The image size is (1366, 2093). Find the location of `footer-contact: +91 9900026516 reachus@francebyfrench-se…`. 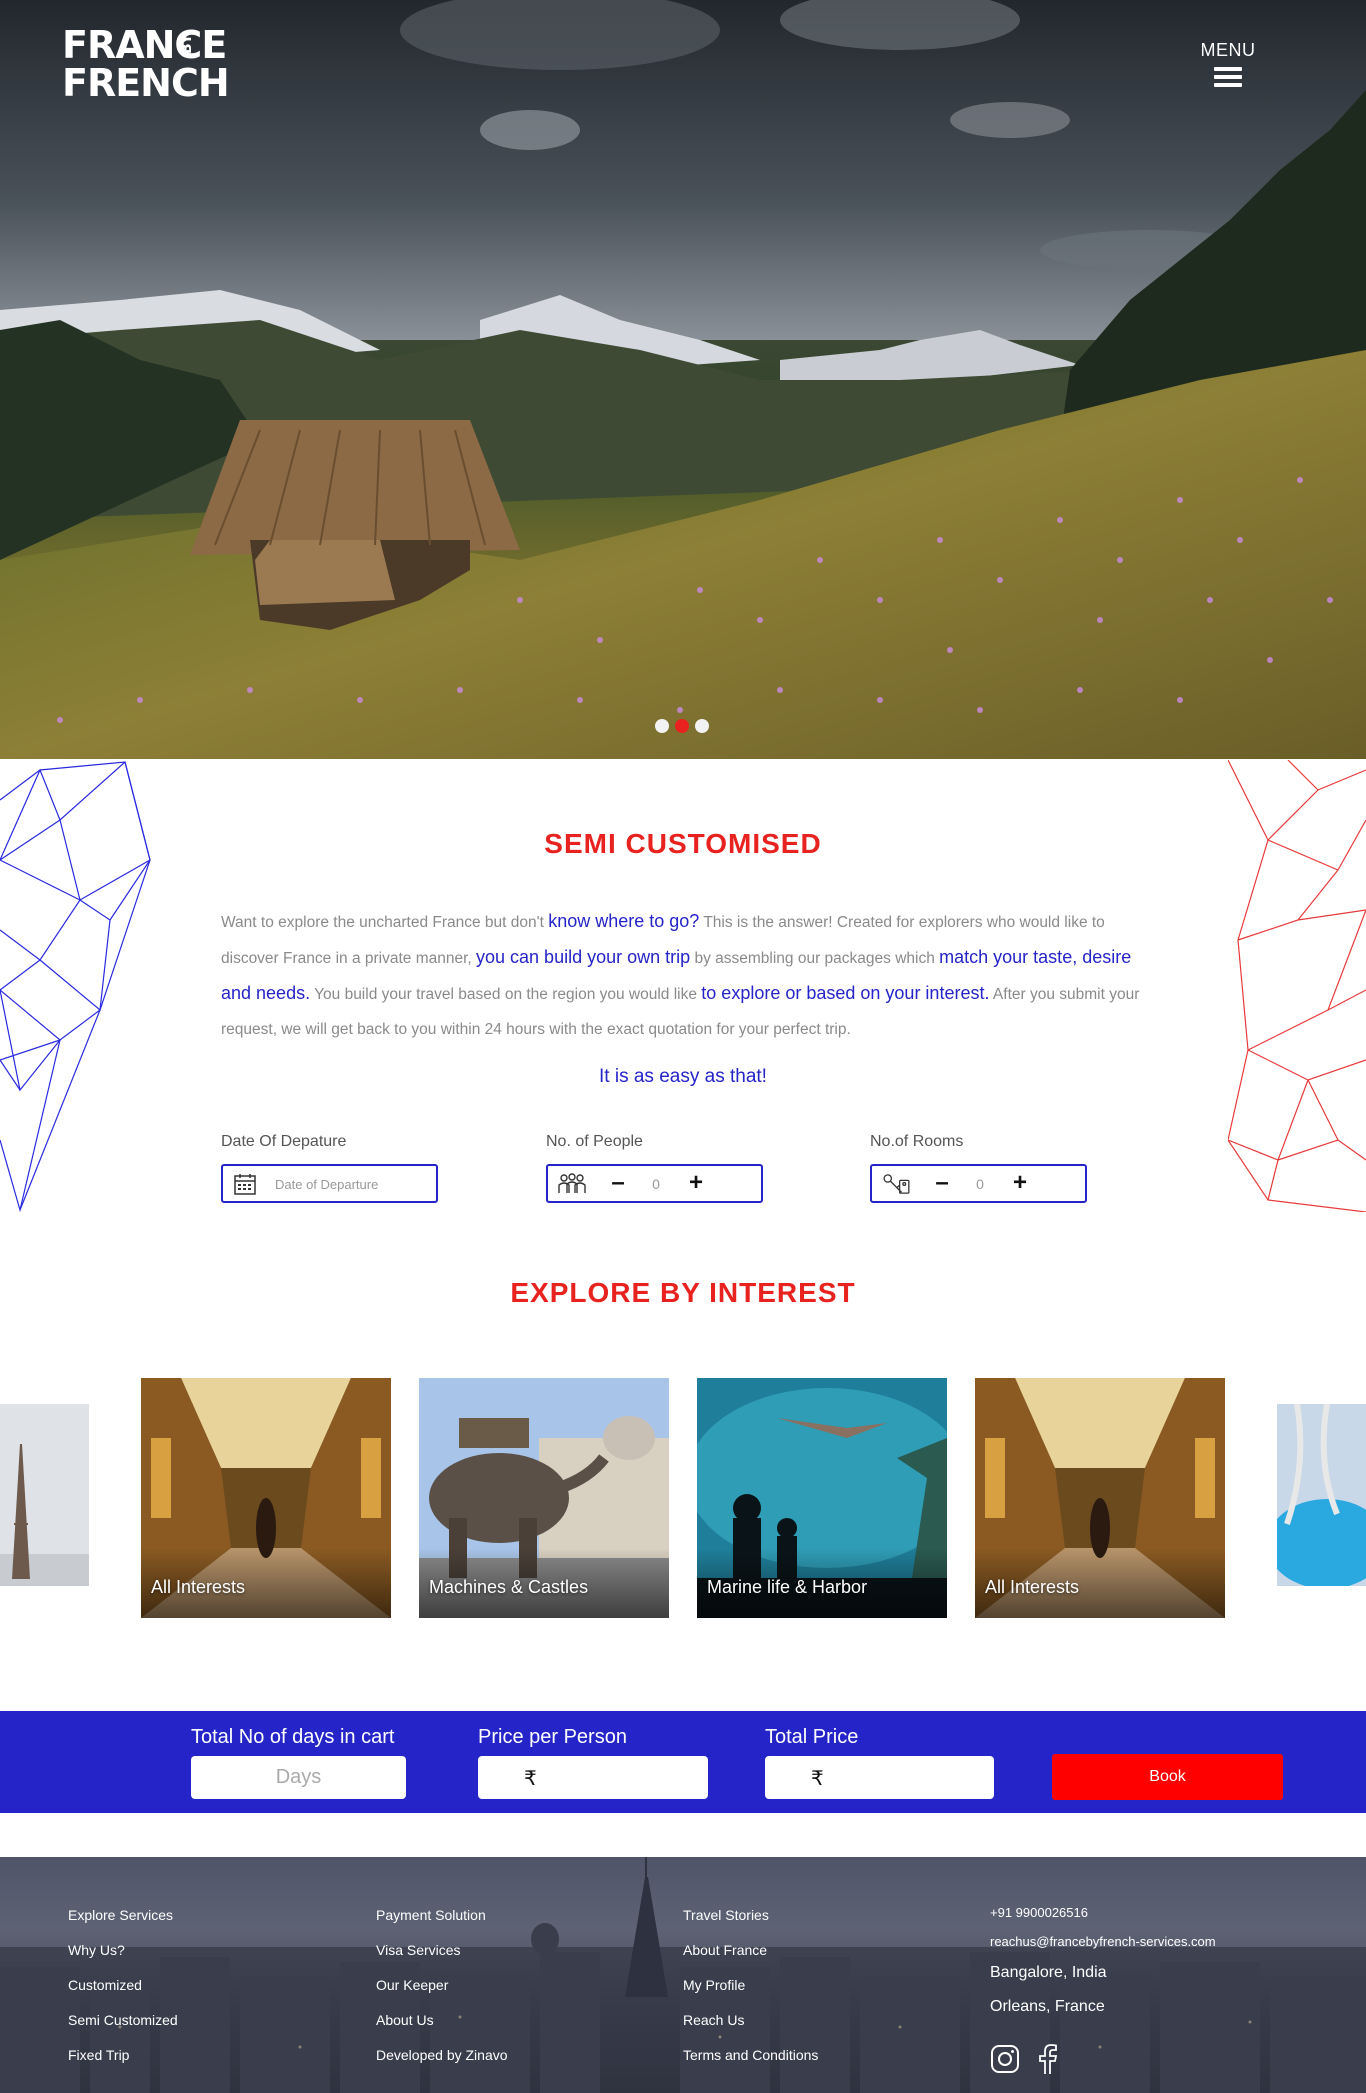

footer-contact: +91 9900026516 reachus@francebyfrench-se… is located at coordinates (1103, 1961).